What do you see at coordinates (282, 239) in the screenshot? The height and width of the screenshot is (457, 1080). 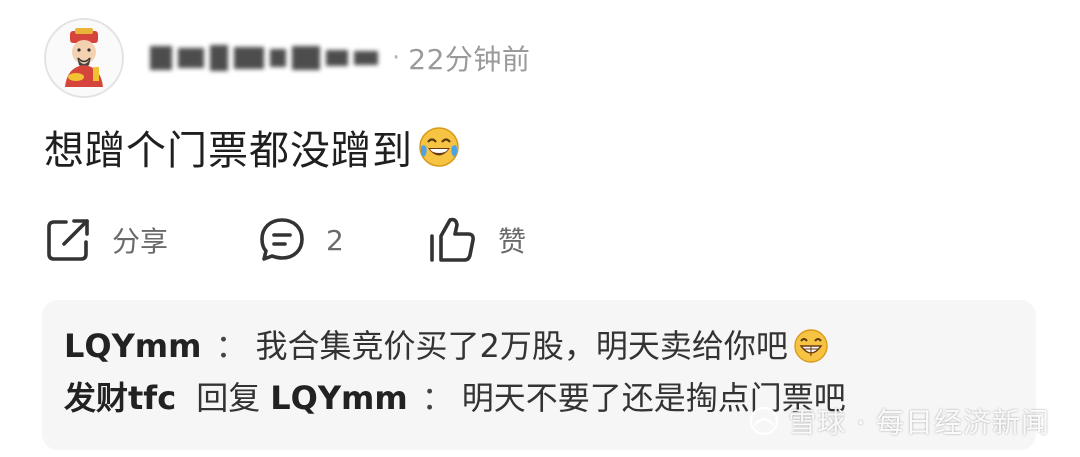 I see `comment-bubble-icon` at bounding box center [282, 239].